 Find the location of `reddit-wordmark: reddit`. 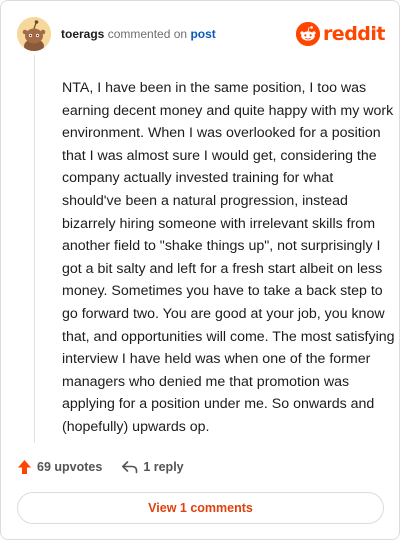

reddit-wordmark: reddit is located at coordinates (354, 34).